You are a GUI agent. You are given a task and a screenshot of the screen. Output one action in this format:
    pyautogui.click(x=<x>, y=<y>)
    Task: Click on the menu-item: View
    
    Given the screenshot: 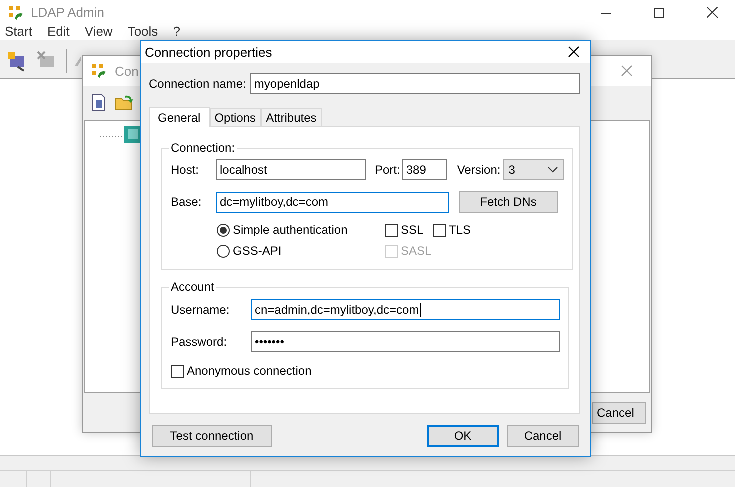 What is the action you would take?
    pyautogui.click(x=99, y=32)
    